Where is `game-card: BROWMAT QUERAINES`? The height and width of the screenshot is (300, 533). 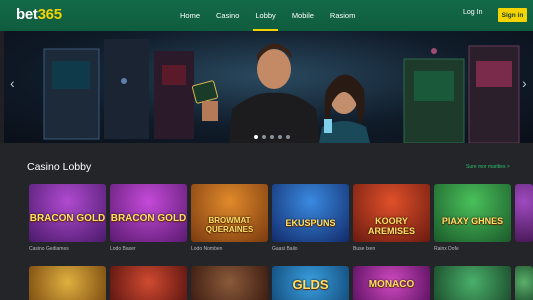 game-card: BROWMAT QUERAINES is located at coordinates (229, 213).